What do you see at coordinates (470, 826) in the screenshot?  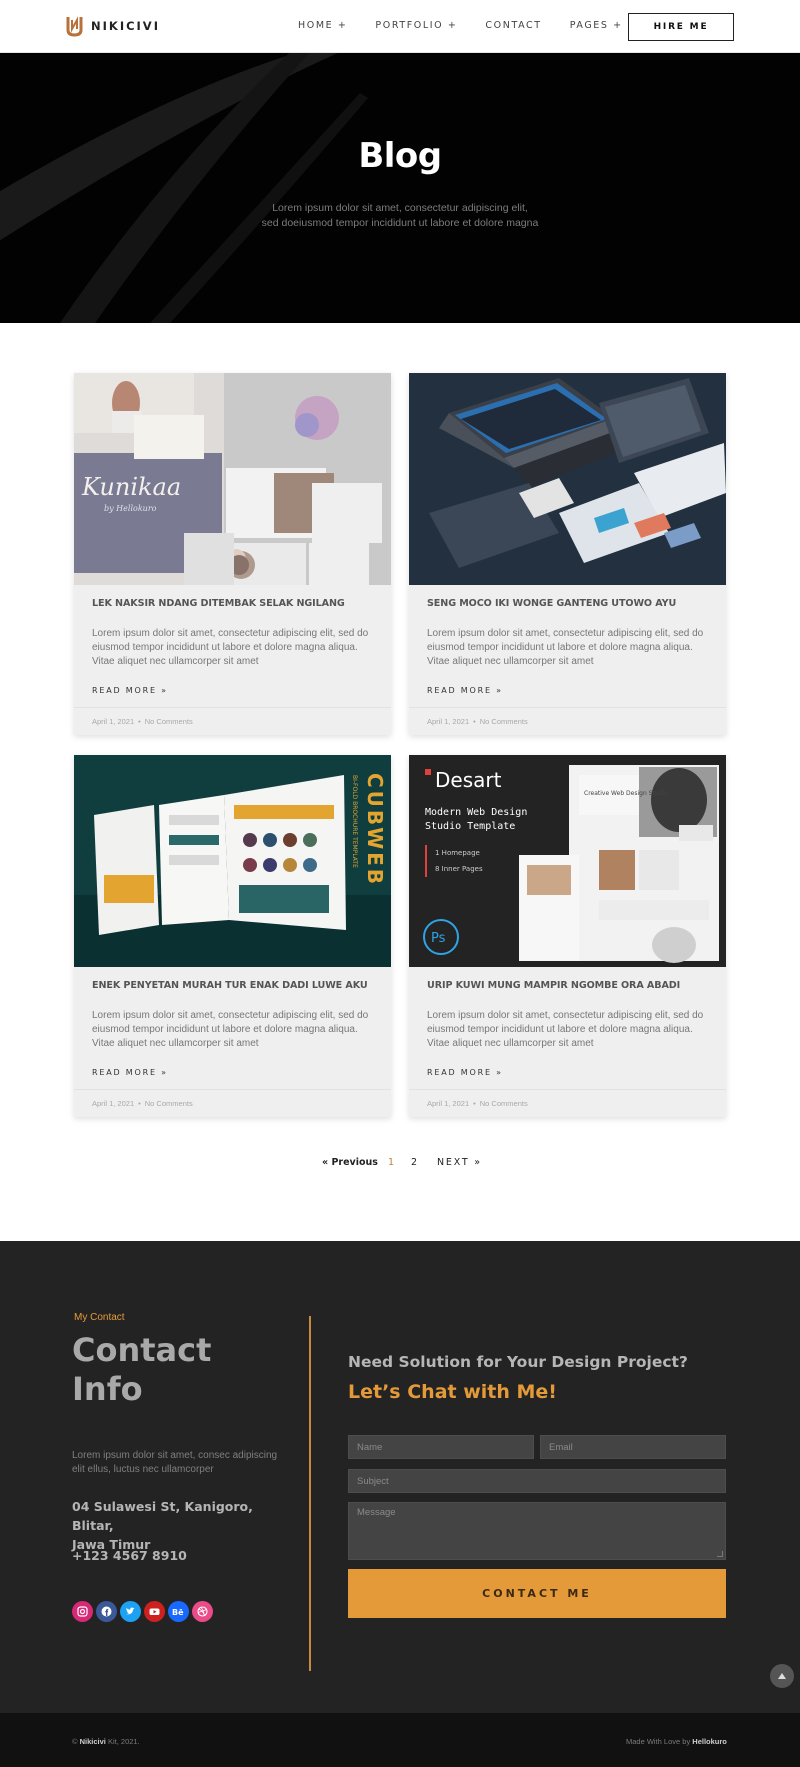 I see `desart-headline-2: Studio Template` at bounding box center [470, 826].